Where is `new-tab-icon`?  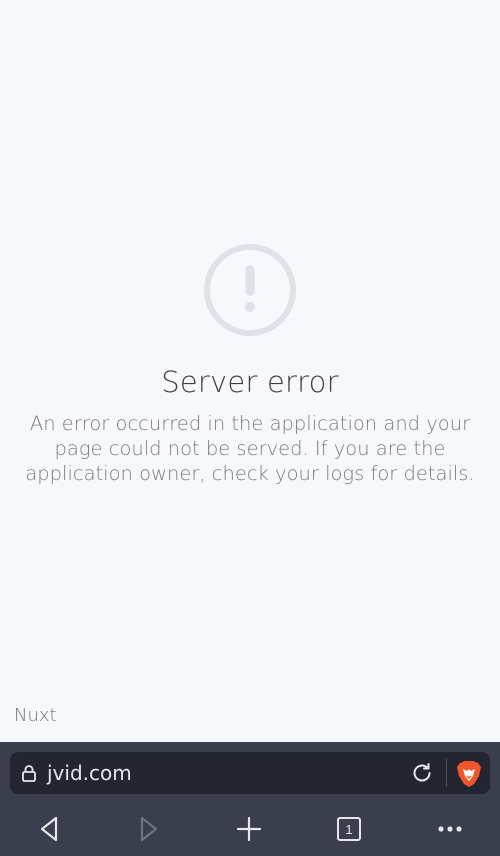 new-tab-icon is located at coordinates (249, 829).